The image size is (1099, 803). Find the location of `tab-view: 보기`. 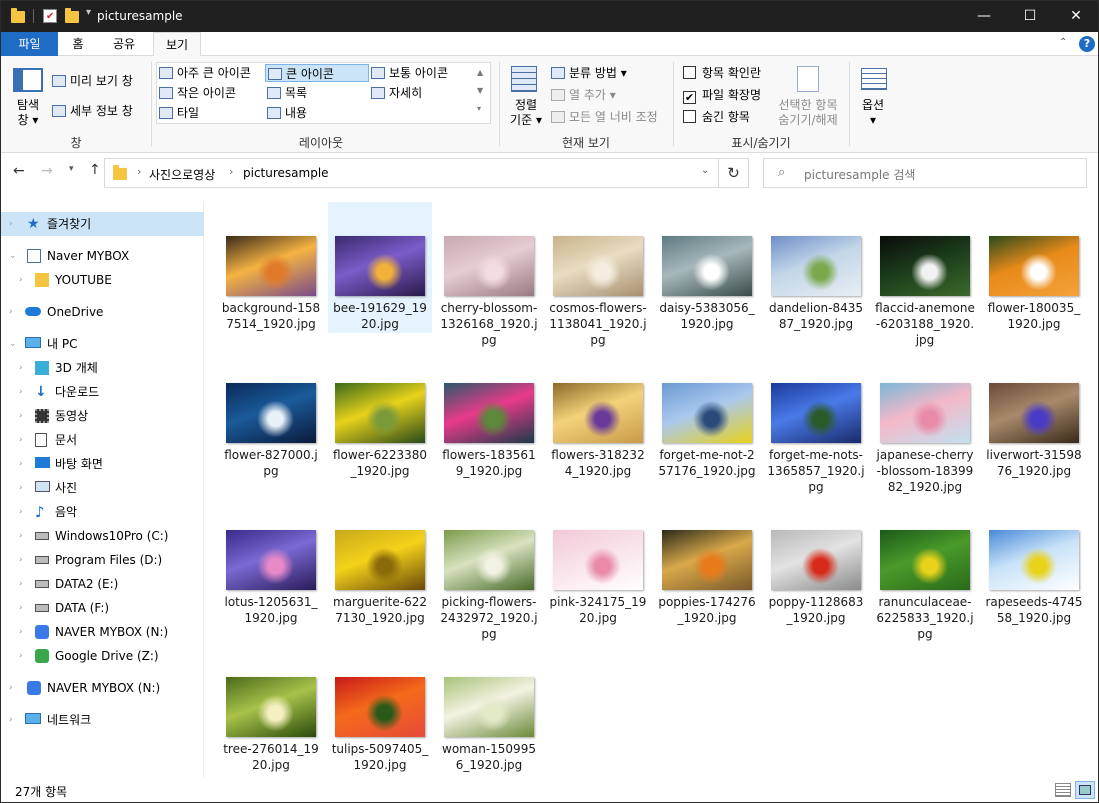

tab-view: 보기 is located at coordinates (177, 44).